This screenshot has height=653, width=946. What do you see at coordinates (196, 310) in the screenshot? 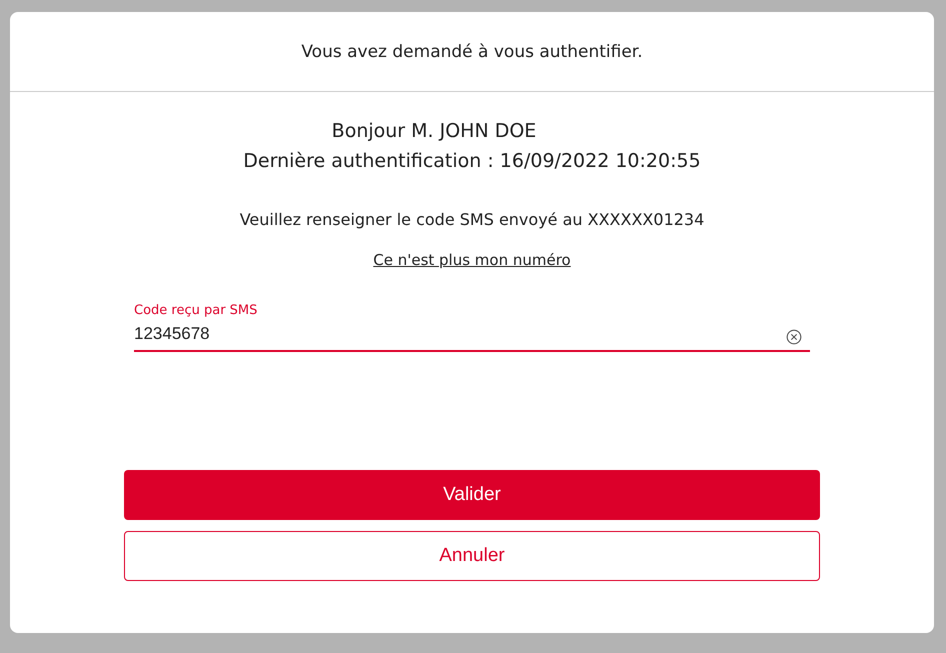
I see `field-label: Code reçu par SMS` at bounding box center [196, 310].